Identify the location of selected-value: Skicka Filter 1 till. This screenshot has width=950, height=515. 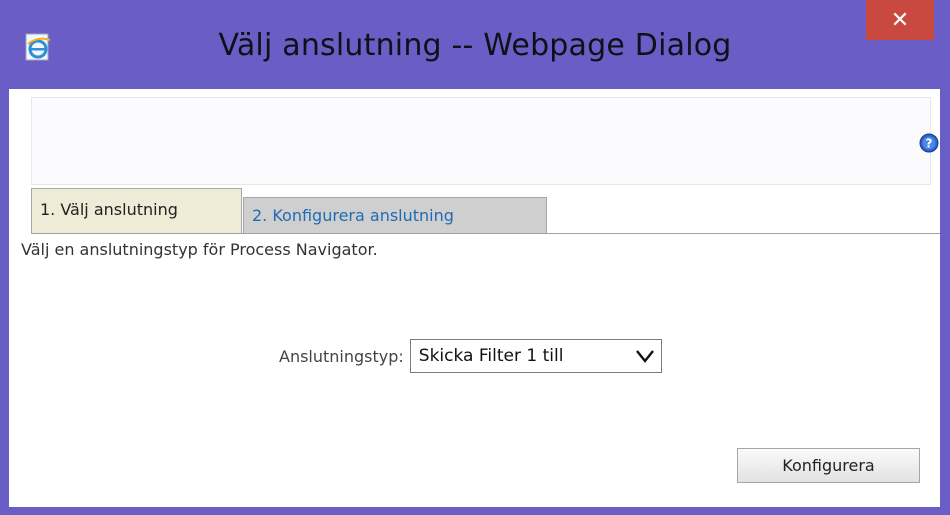
(491, 356).